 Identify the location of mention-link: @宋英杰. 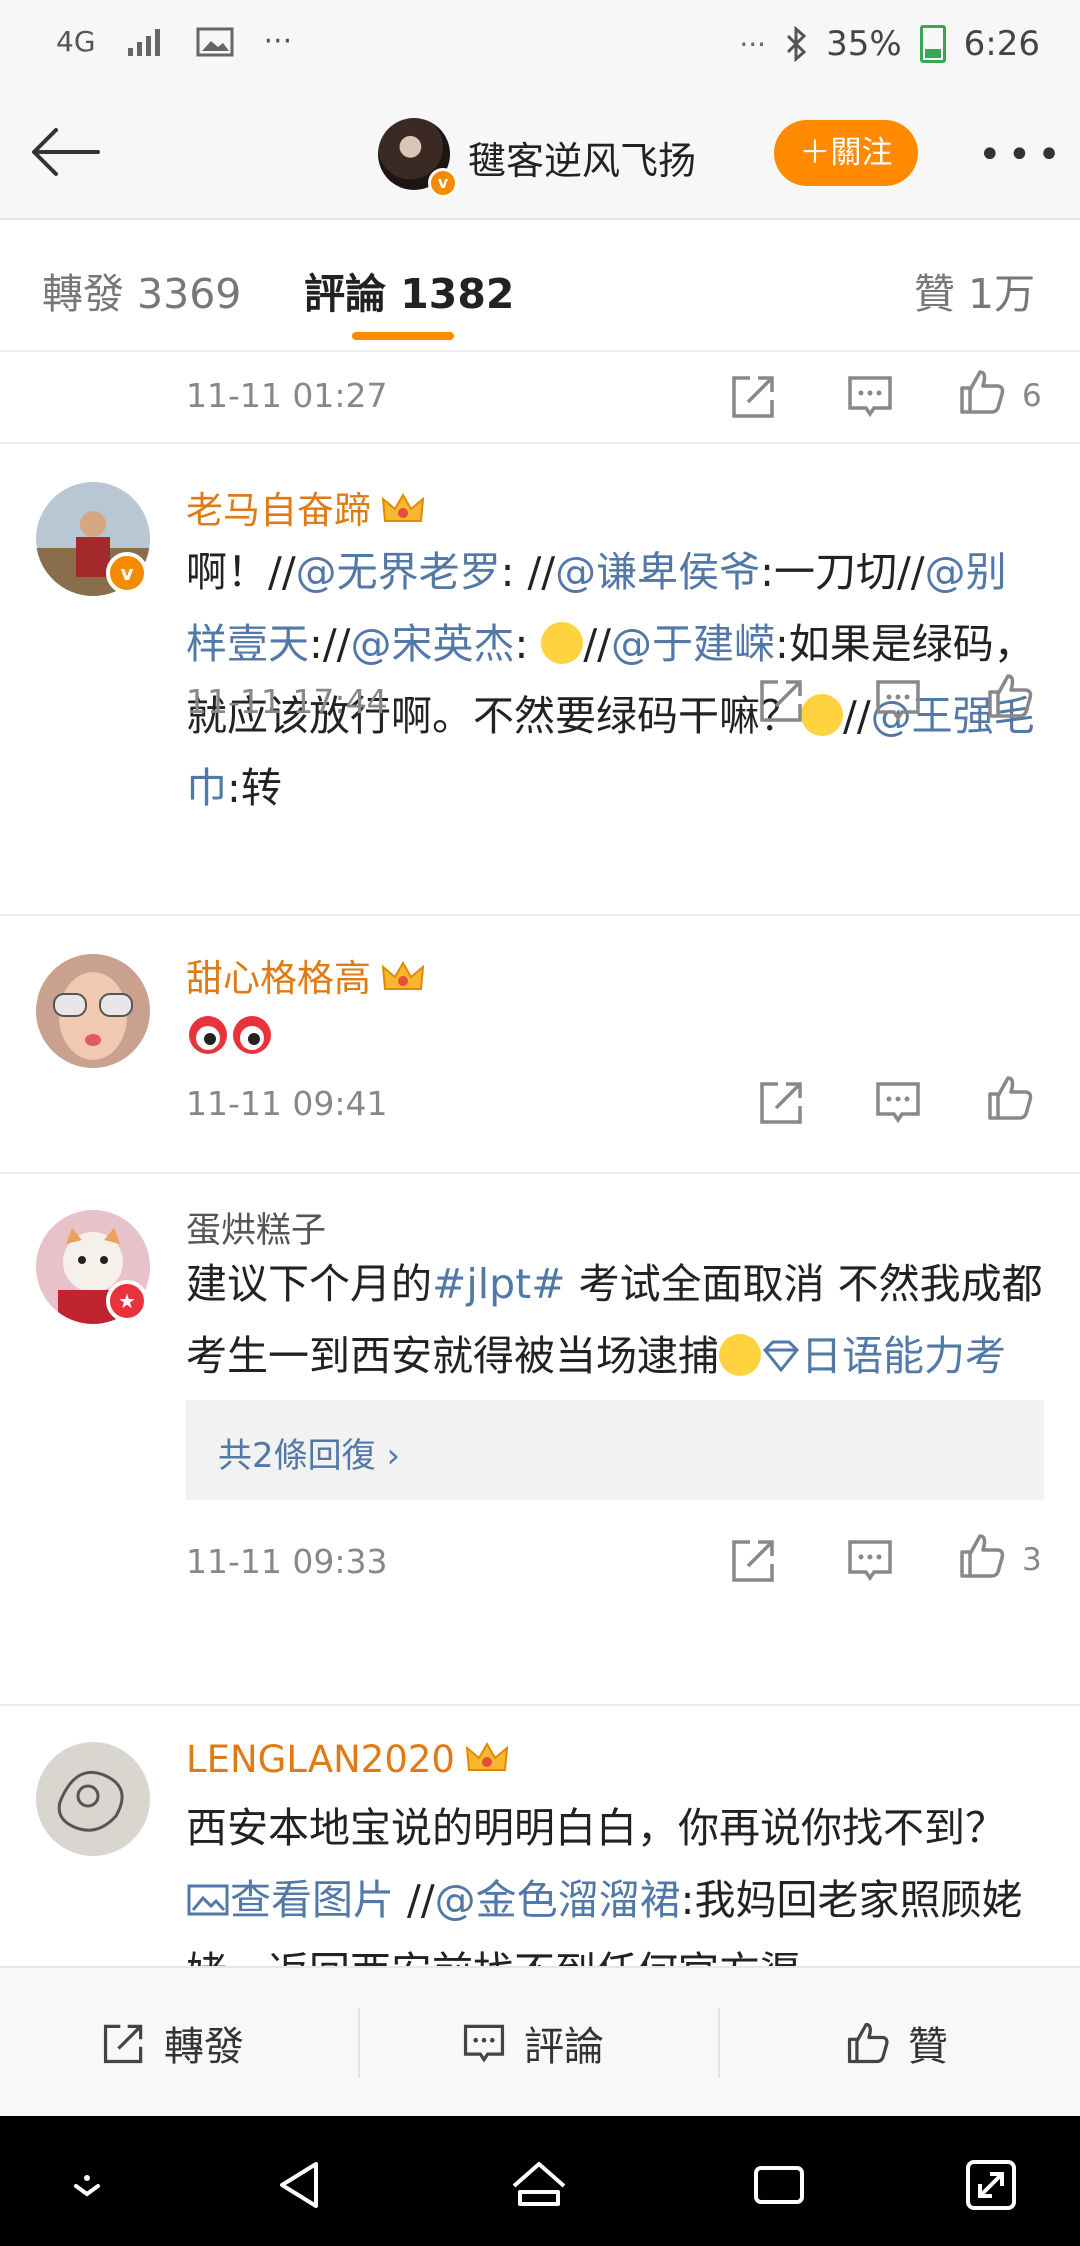
(432, 644).